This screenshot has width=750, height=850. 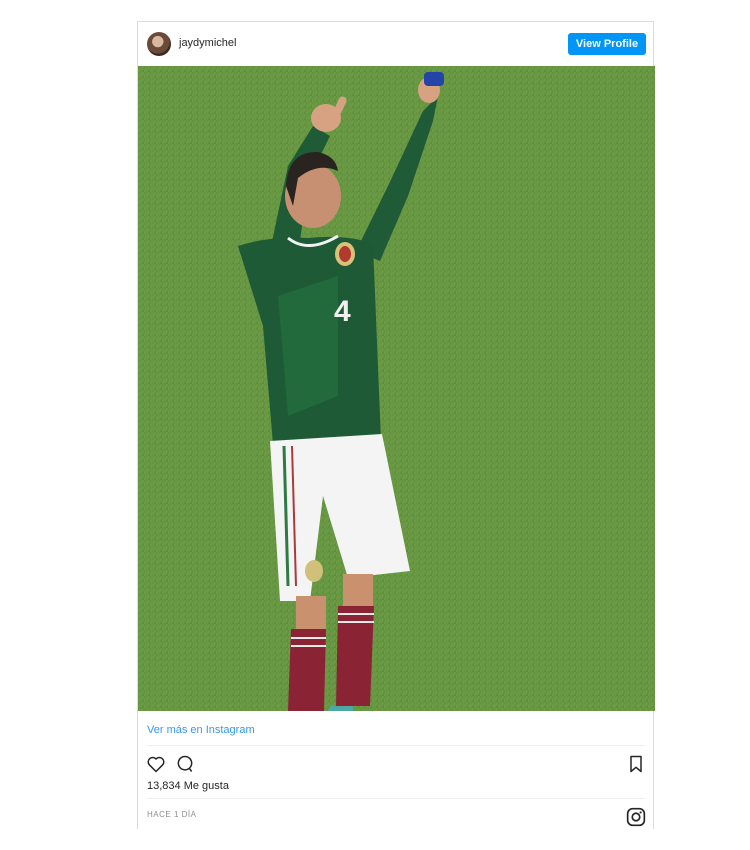 What do you see at coordinates (342, 311) in the screenshot?
I see `svg-text: 4` at bounding box center [342, 311].